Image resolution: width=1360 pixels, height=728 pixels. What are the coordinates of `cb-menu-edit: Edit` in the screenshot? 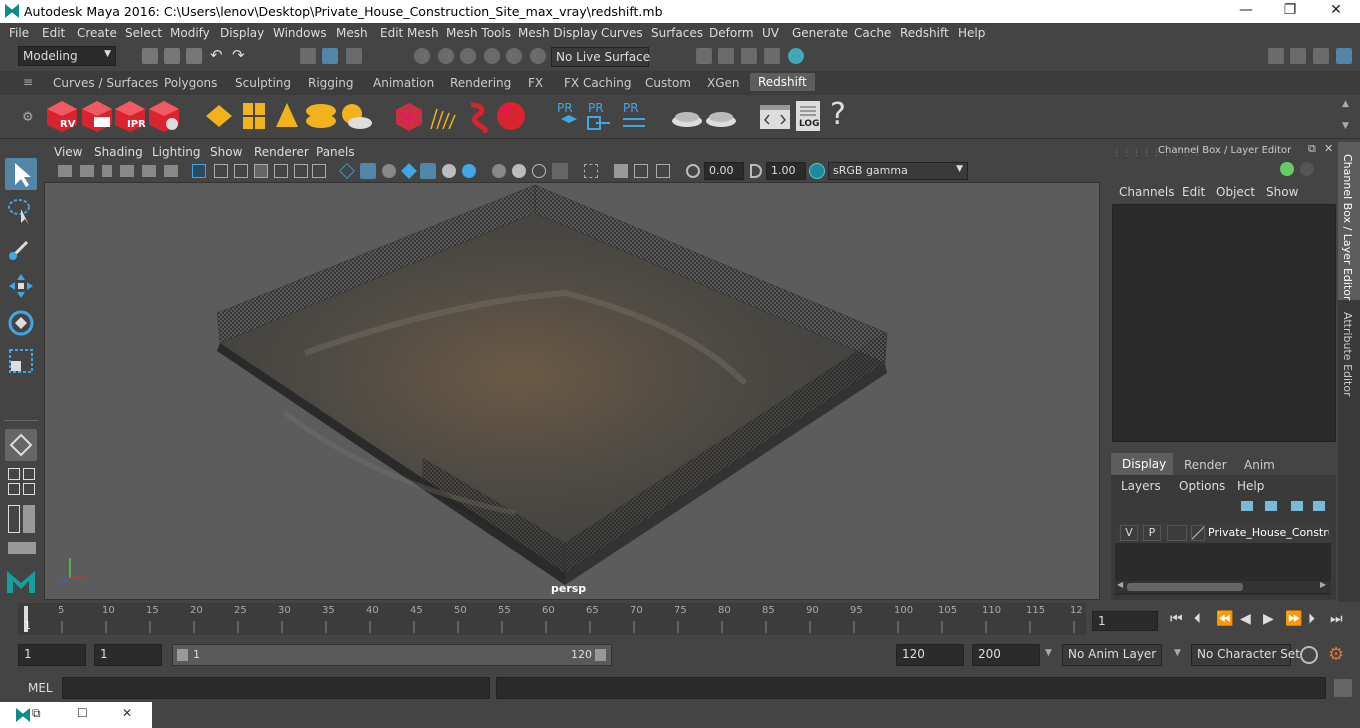 It's located at (1193, 192).